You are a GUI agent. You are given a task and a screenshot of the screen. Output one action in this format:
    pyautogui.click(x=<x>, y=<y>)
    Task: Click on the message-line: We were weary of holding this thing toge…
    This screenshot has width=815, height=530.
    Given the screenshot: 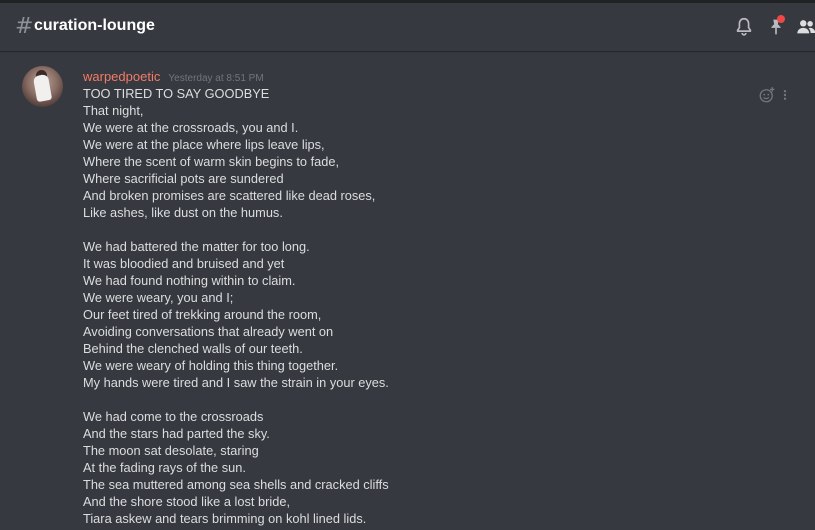 What is the action you would take?
    pyautogui.click(x=211, y=365)
    